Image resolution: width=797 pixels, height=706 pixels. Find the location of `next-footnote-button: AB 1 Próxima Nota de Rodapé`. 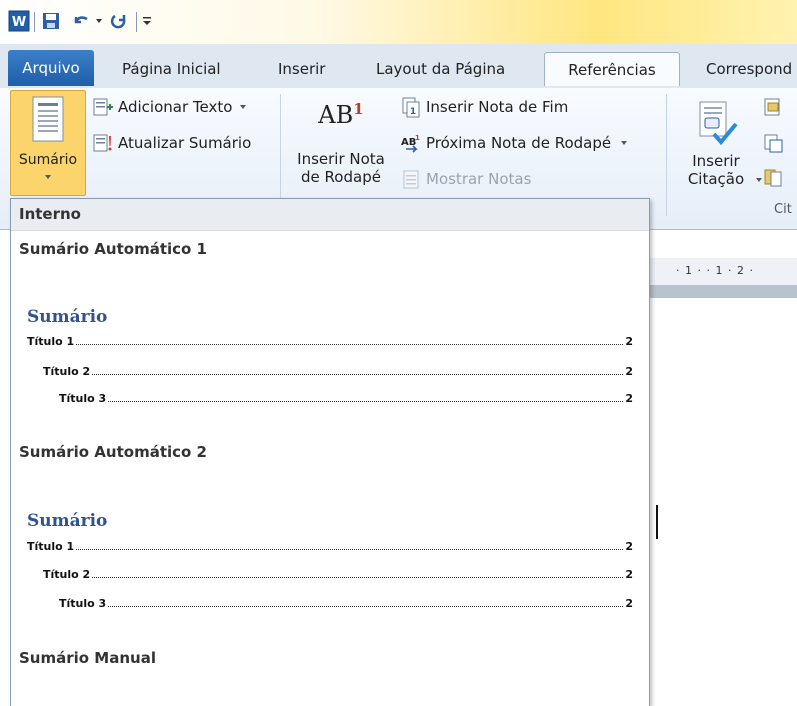

next-footnote-button: AB 1 Próxima Nota de Rodapé is located at coordinates (514, 143).